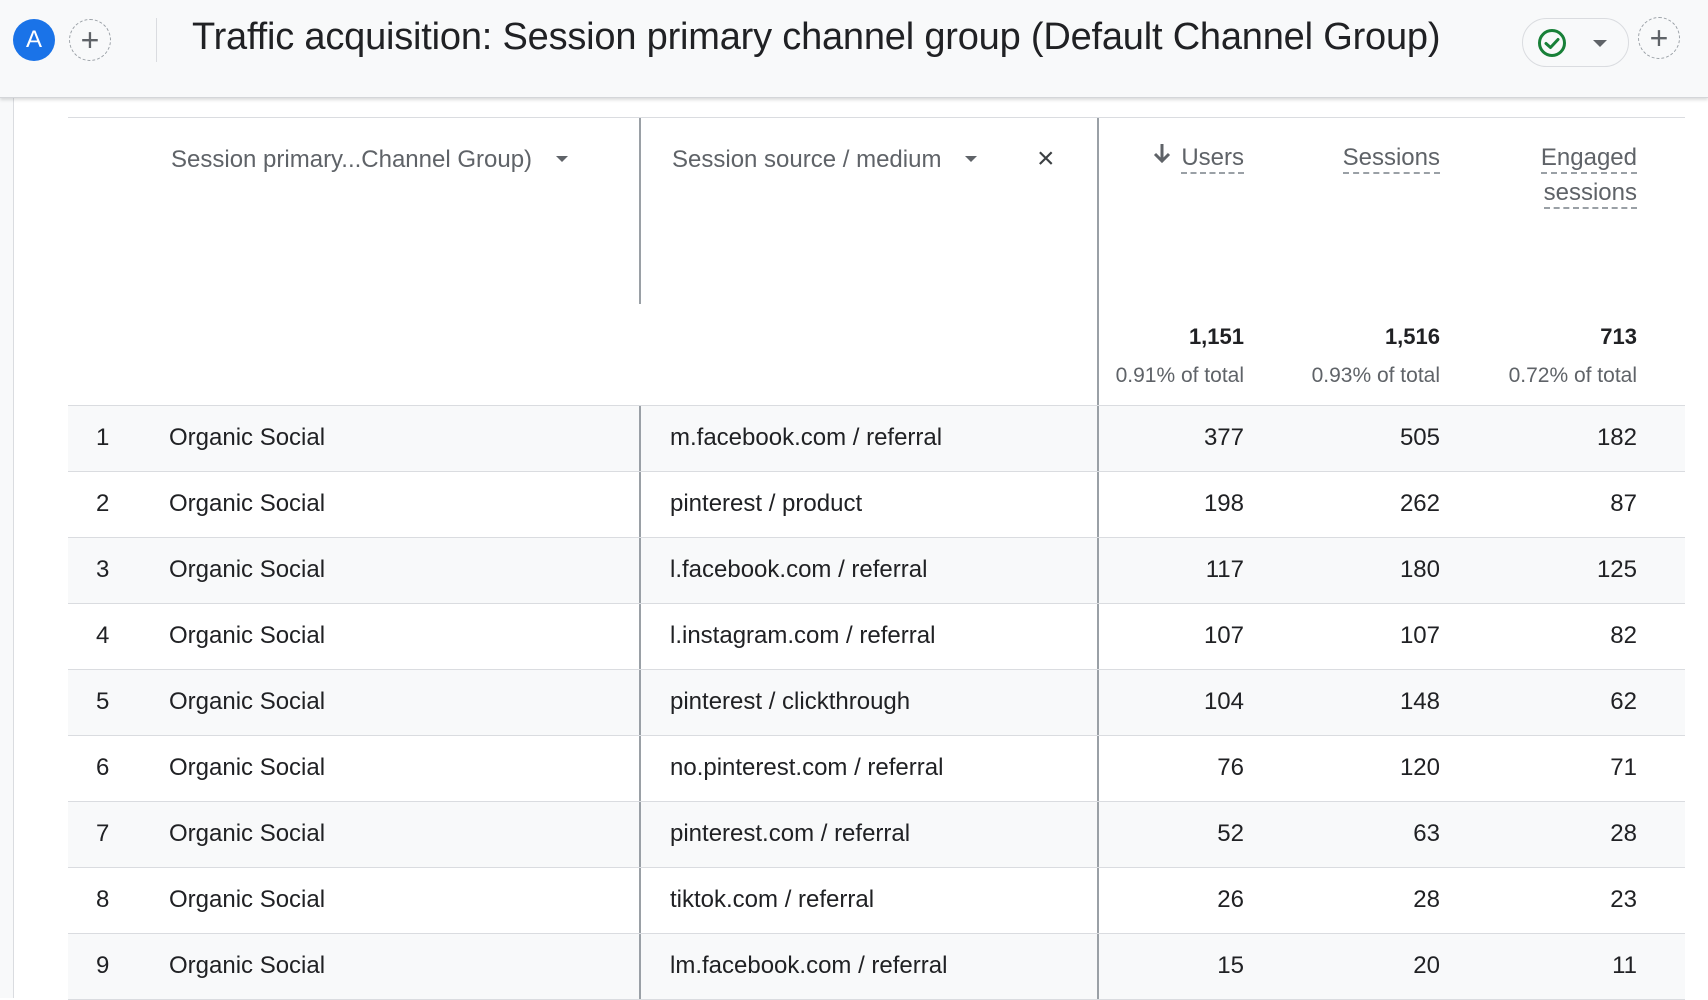 This screenshot has width=1708, height=1000. I want to click on cell-source-medium: l.facebook.com / referral, so click(799, 569).